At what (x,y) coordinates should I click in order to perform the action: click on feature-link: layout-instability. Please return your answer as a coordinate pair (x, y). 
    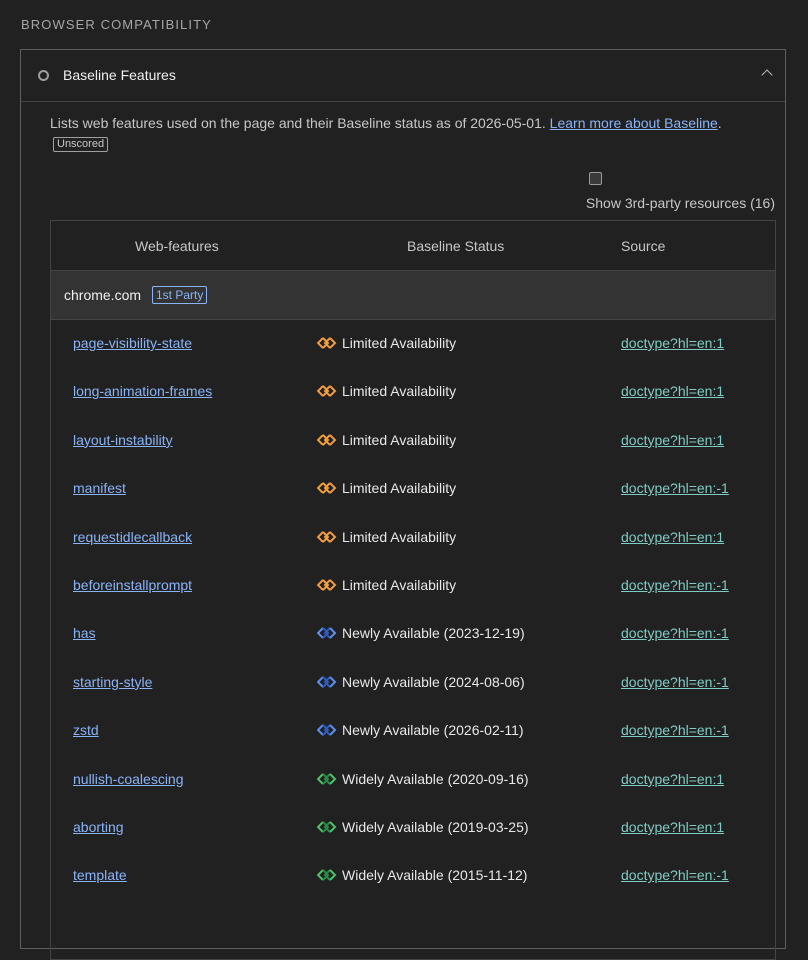
    Looking at the image, I should click on (123, 440).